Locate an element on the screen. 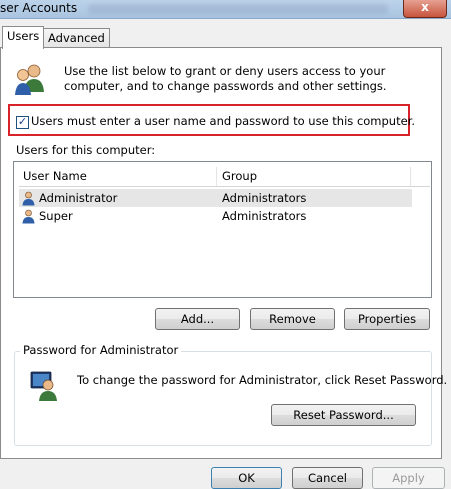 The image size is (451, 489). properties-button: Properties is located at coordinates (387, 319).